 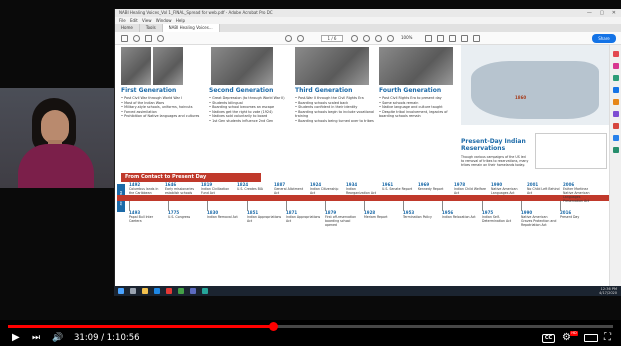 What do you see at coordinates (354, 38) in the screenshot?
I see `pointer-icon` at bounding box center [354, 38].